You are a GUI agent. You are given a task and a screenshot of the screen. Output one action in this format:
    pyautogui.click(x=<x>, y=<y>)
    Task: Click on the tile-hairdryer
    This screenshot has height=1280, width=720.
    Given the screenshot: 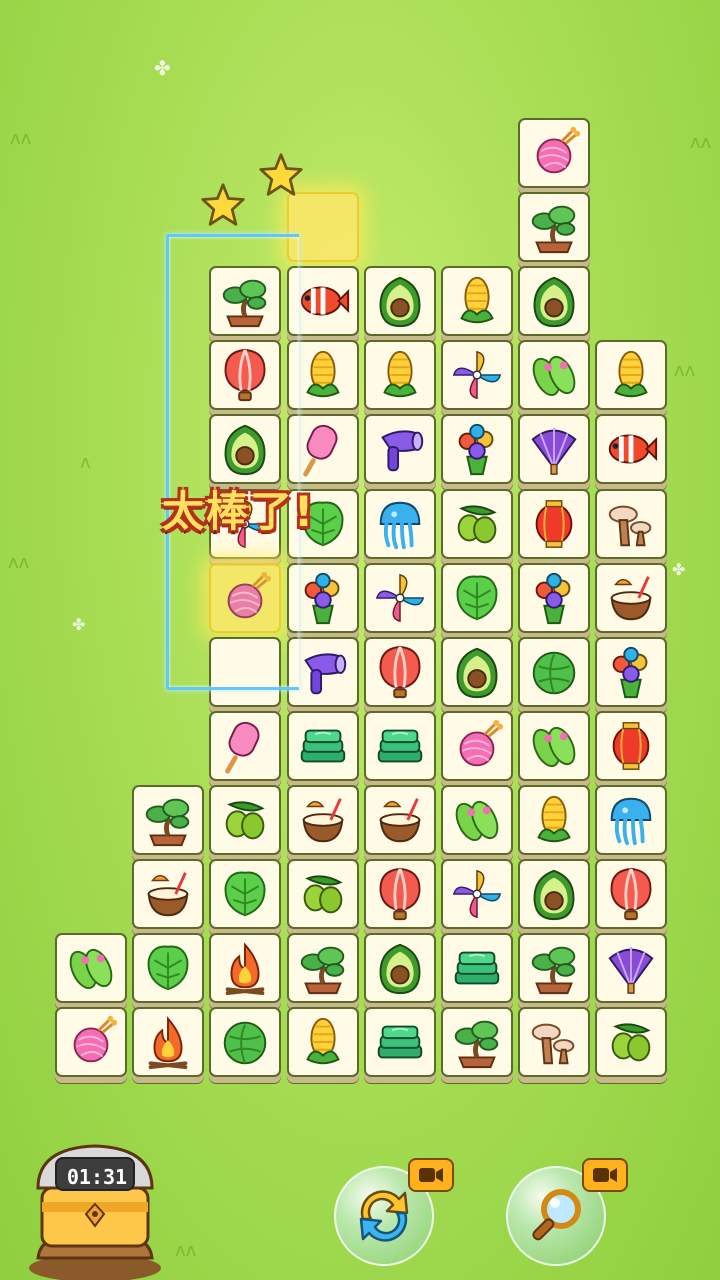 What is the action you would take?
    pyautogui.click(x=399, y=449)
    